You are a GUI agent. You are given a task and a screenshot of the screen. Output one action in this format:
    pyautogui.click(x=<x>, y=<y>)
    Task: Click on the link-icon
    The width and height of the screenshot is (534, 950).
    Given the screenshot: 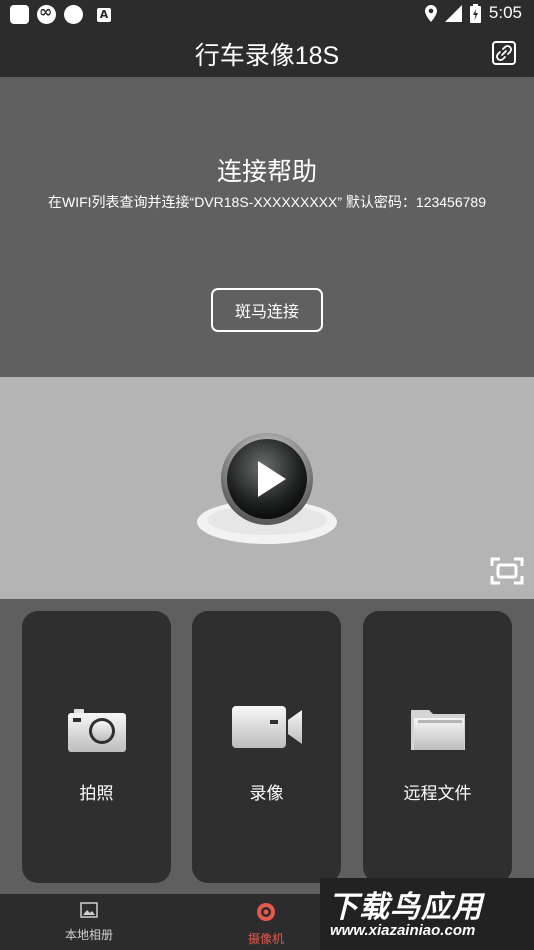 What is the action you would take?
    pyautogui.click(x=504, y=53)
    